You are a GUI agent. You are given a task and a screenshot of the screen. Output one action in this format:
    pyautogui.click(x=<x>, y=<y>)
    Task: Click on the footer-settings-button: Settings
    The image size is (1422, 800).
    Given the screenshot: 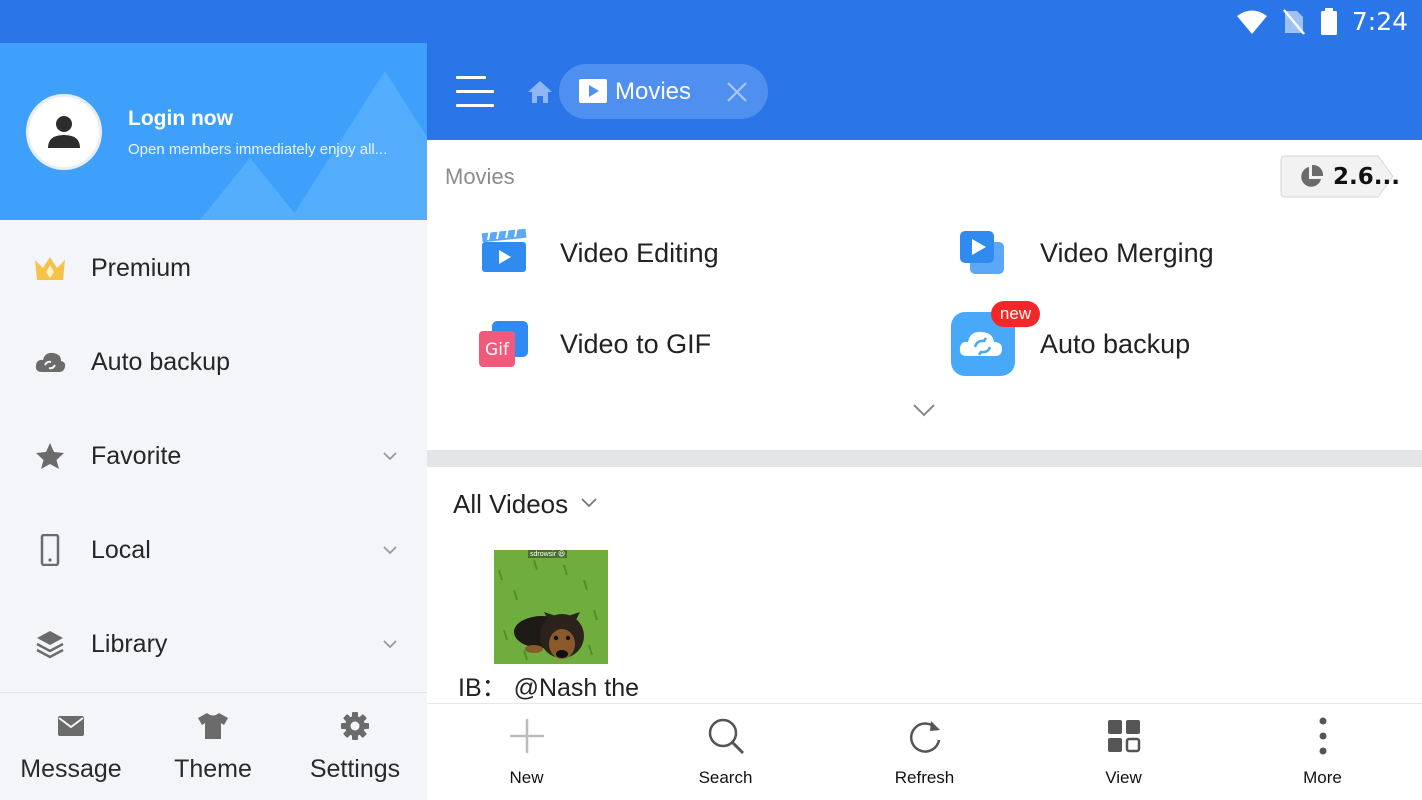 What is the action you would take?
    pyautogui.click(x=355, y=746)
    